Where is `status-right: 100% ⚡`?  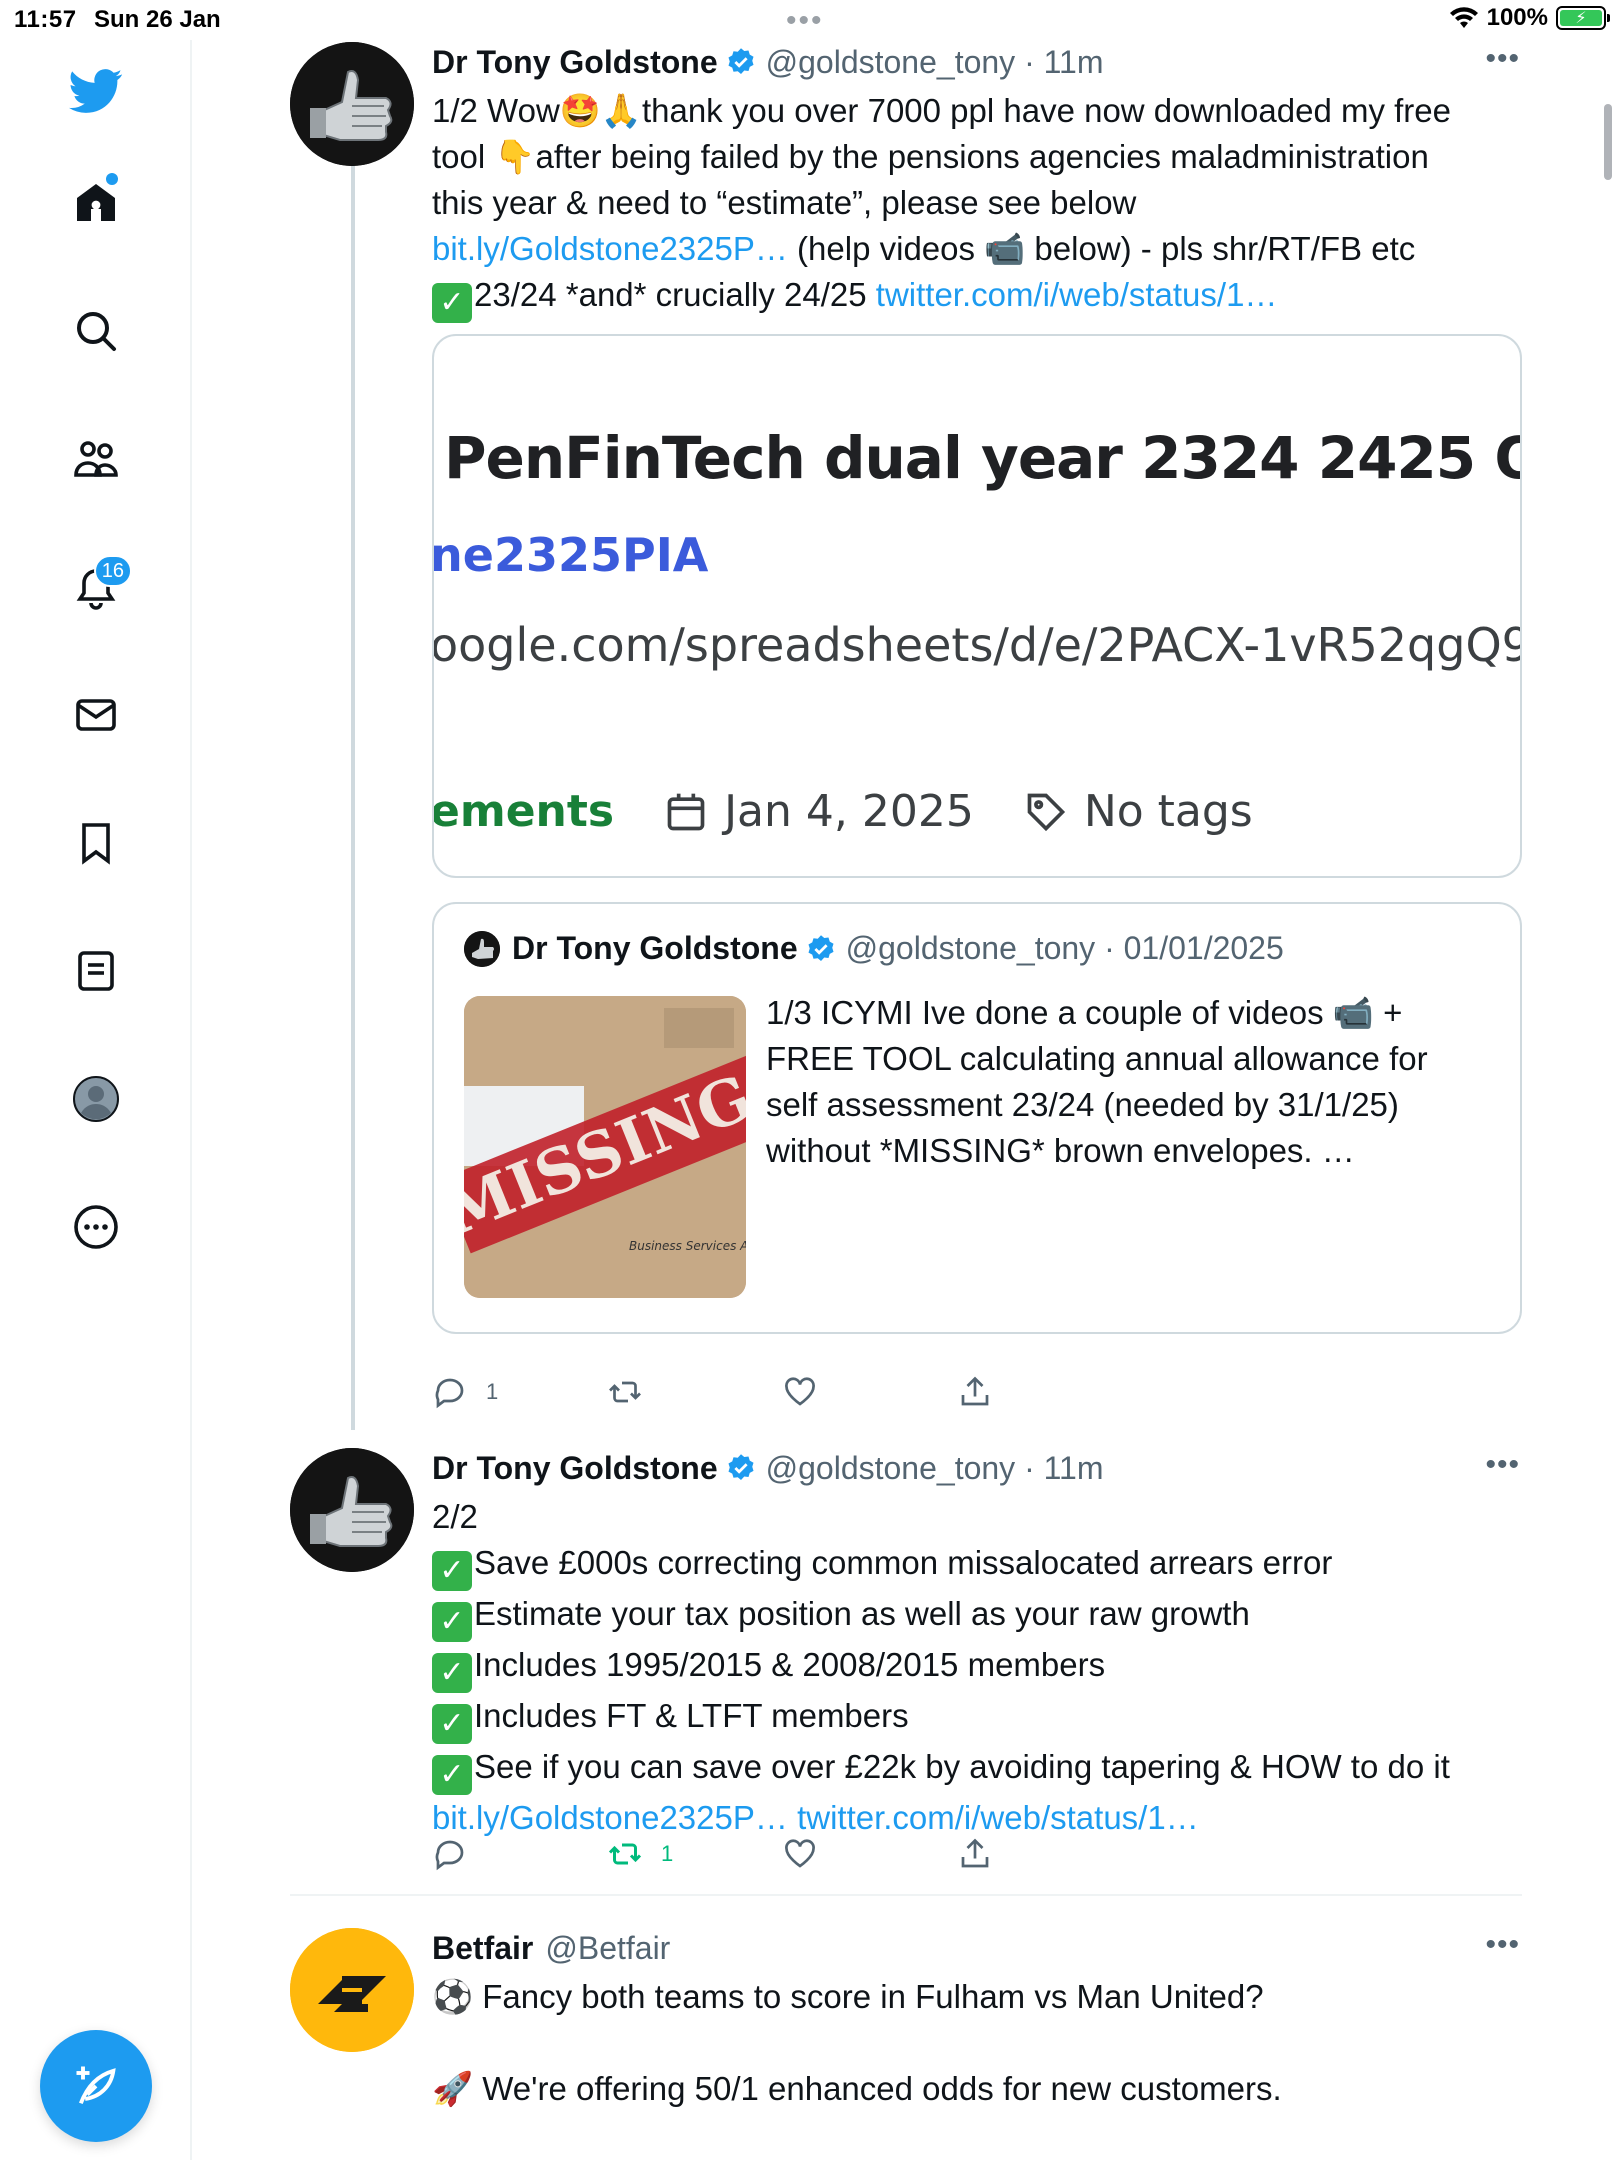
status-right: 100% ⚡ is located at coordinates (1529, 18).